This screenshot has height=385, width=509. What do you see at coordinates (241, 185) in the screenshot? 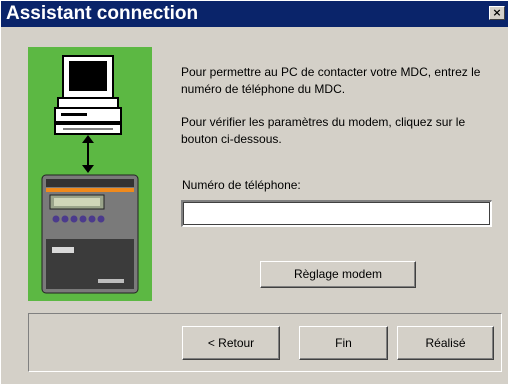
I see `phone-label: Numéro de téléphone:` at bounding box center [241, 185].